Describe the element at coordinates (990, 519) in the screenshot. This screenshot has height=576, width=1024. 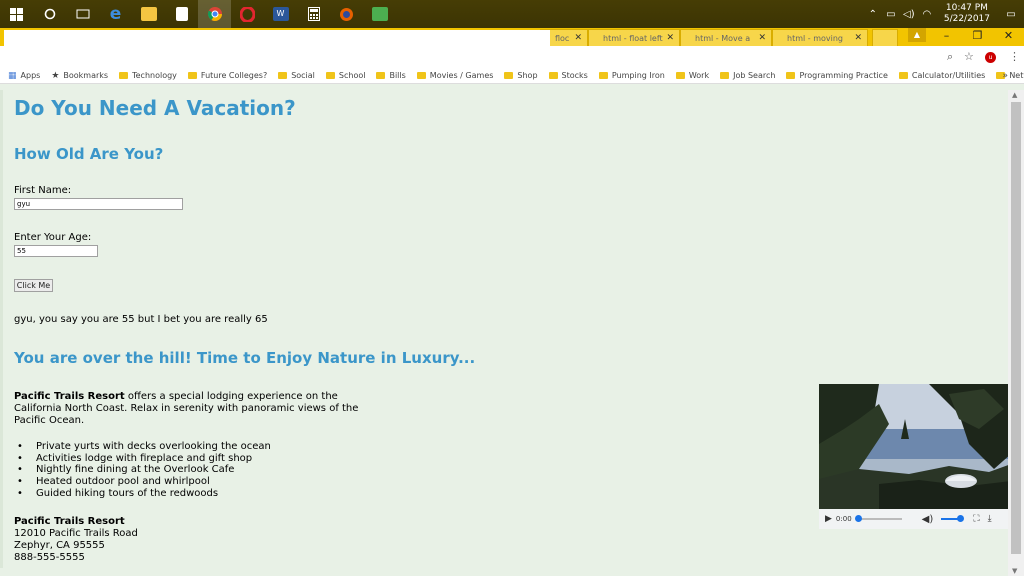
I see `download-icon: ⤓` at that location.